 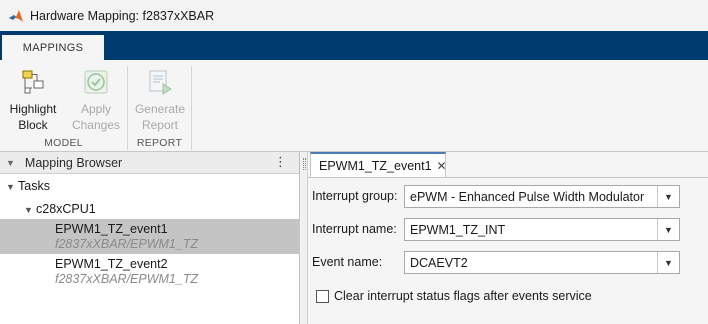 I want to click on event-name-label: Event name:, so click(x=347, y=262).